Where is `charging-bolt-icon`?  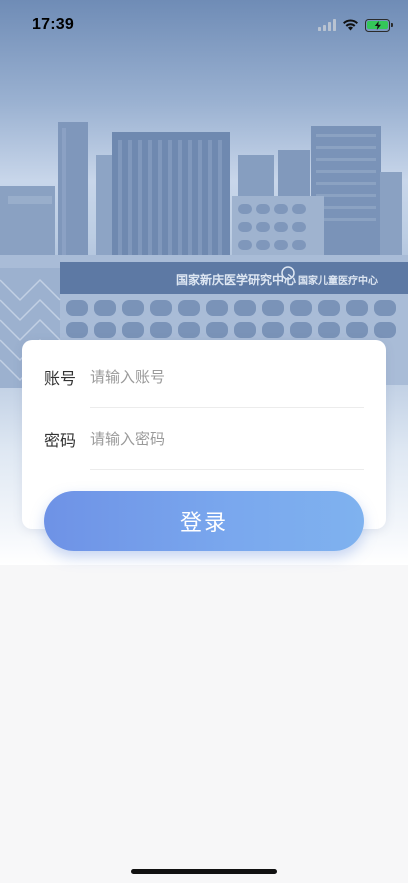
charging-bolt-icon is located at coordinates (377, 25).